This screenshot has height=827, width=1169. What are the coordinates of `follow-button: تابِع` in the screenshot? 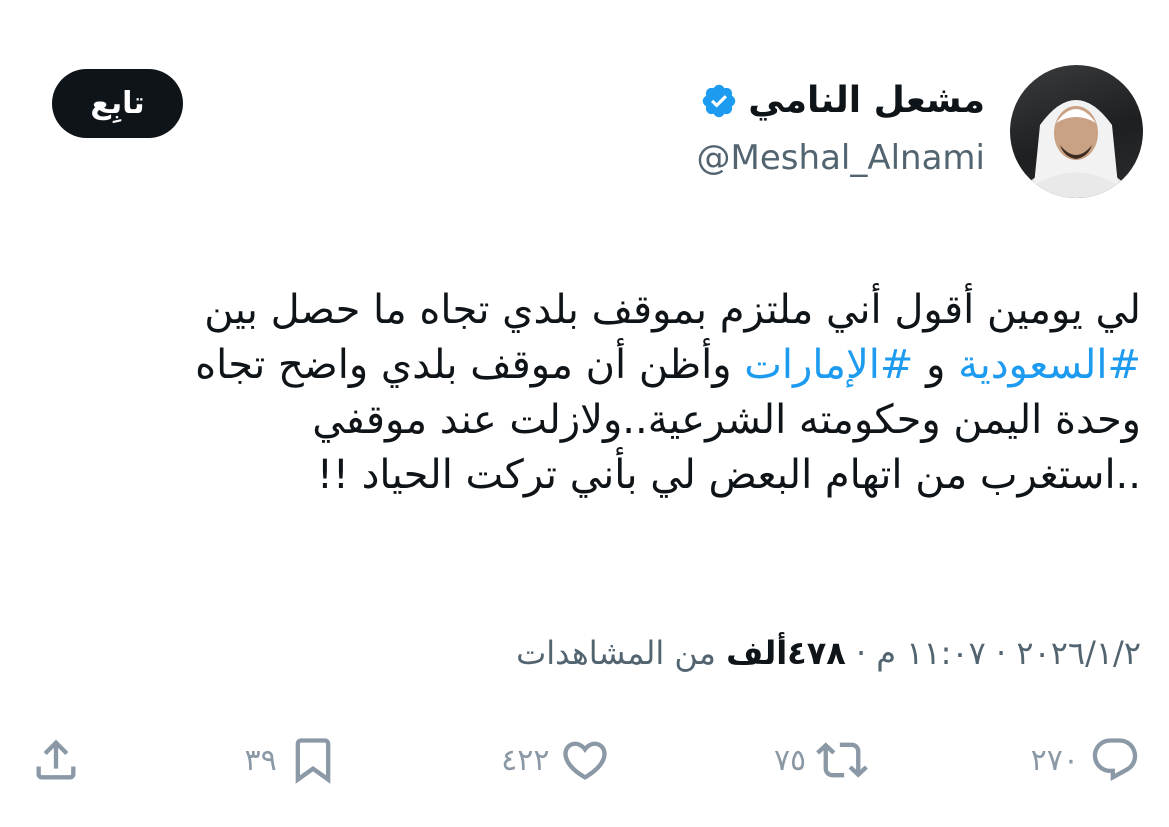 It's located at (117, 103).